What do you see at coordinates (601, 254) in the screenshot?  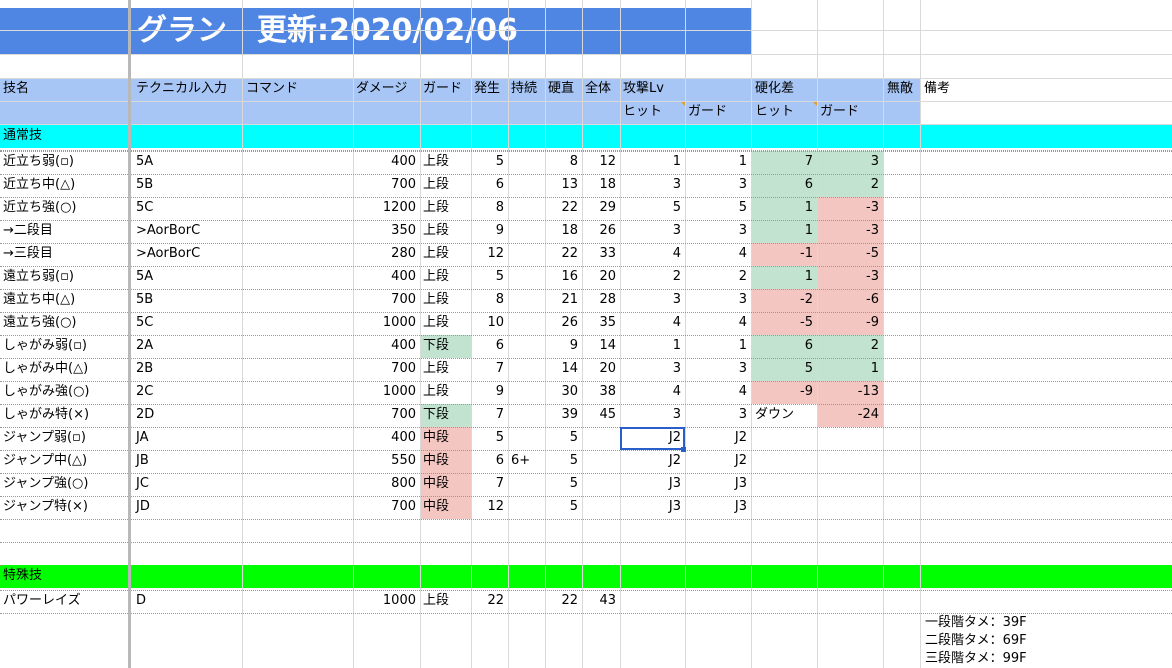 I see `cell-tot: 33` at bounding box center [601, 254].